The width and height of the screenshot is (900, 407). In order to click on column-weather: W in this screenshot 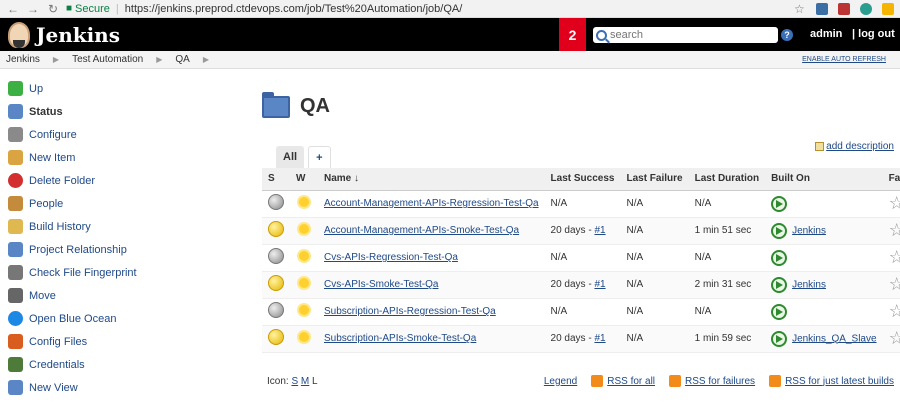, I will do `click(304, 179)`.